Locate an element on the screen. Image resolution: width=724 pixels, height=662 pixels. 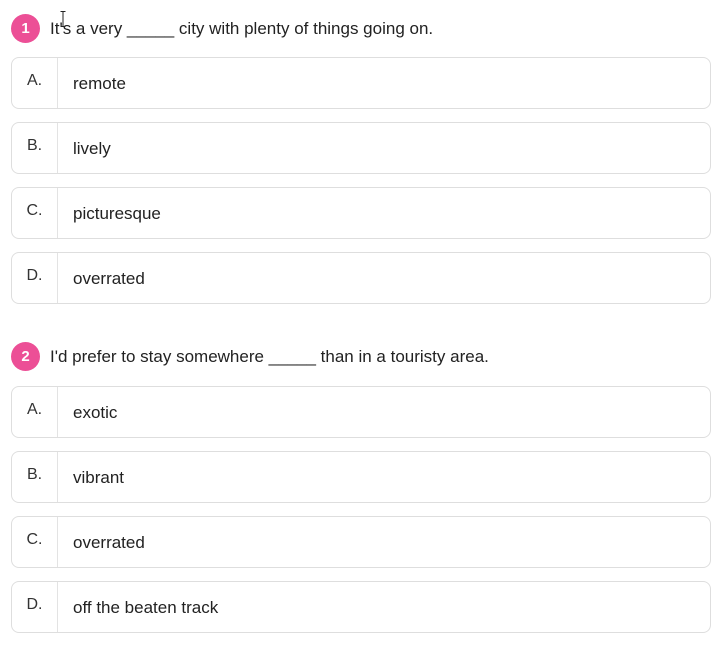
option-1-c: C. picturesque is located at coordinates (361, 213).